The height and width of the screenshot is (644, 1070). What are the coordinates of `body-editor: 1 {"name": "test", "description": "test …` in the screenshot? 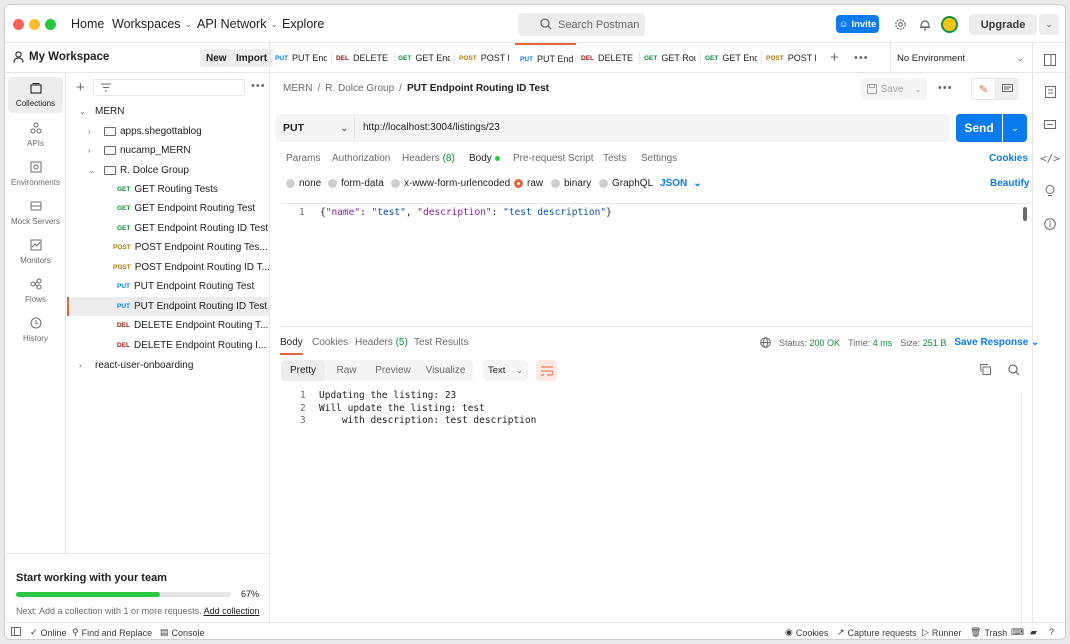 It's located at (656, 265).